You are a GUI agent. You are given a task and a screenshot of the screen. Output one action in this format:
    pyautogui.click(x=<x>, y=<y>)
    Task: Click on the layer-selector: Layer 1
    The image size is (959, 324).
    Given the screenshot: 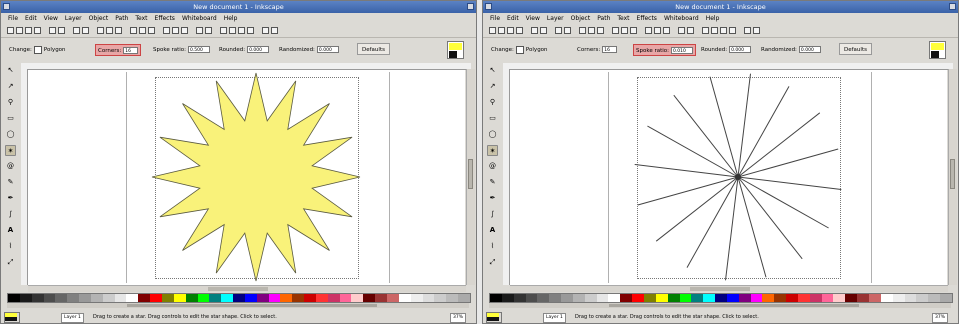 What is the action you would take?
    pyautogui.click(x=72, y=318)
    